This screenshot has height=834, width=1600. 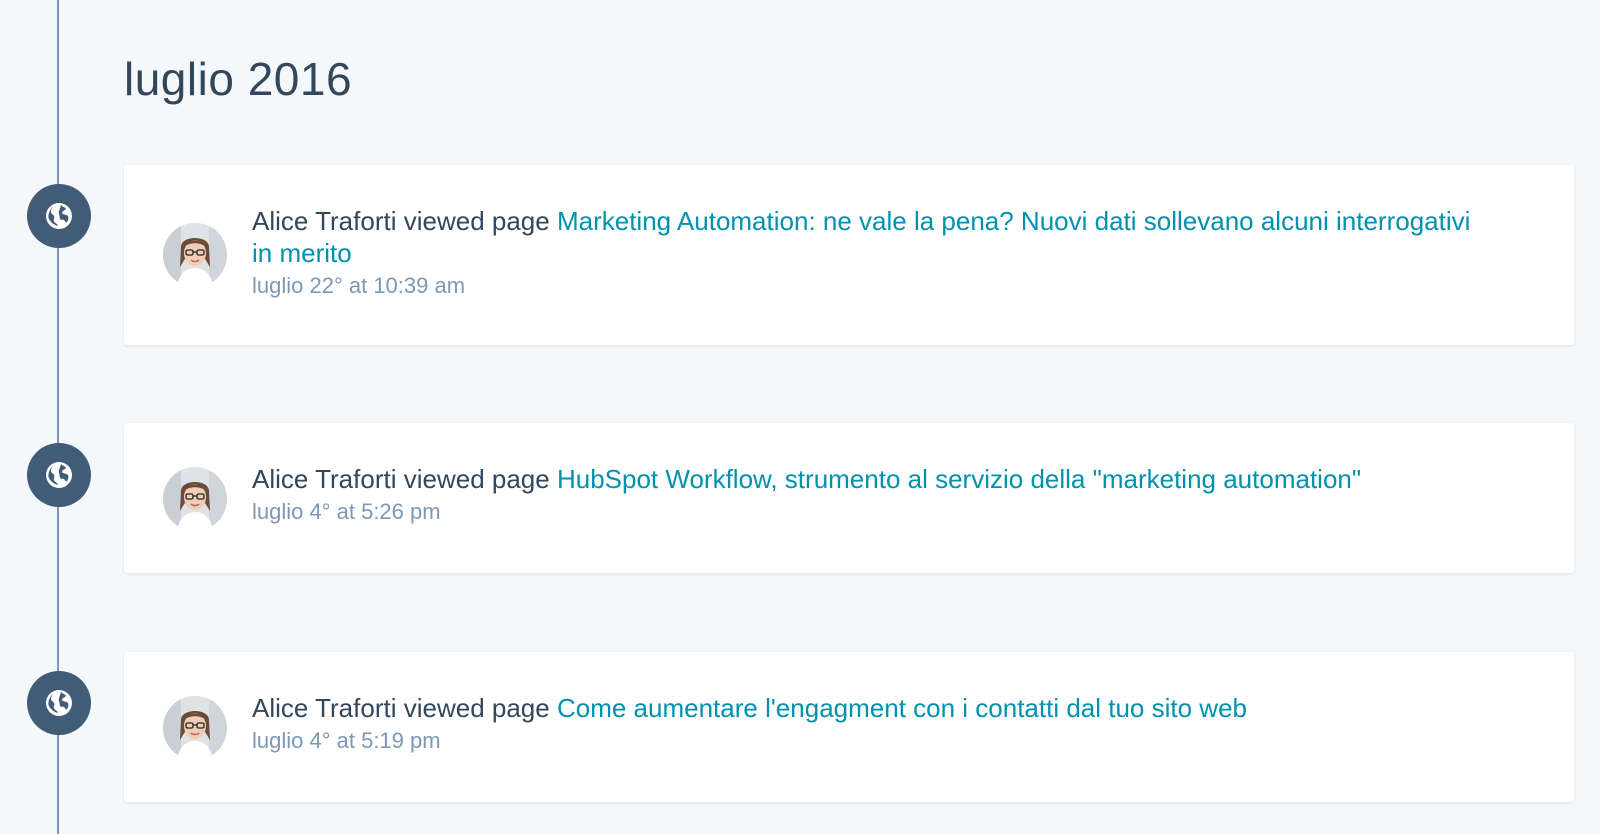 What do you see at coordinates (346, 511) in the screenshot?
I see `event-timestamp: luglio 4° at 5:26 pm` at bounding box center [346, 511].